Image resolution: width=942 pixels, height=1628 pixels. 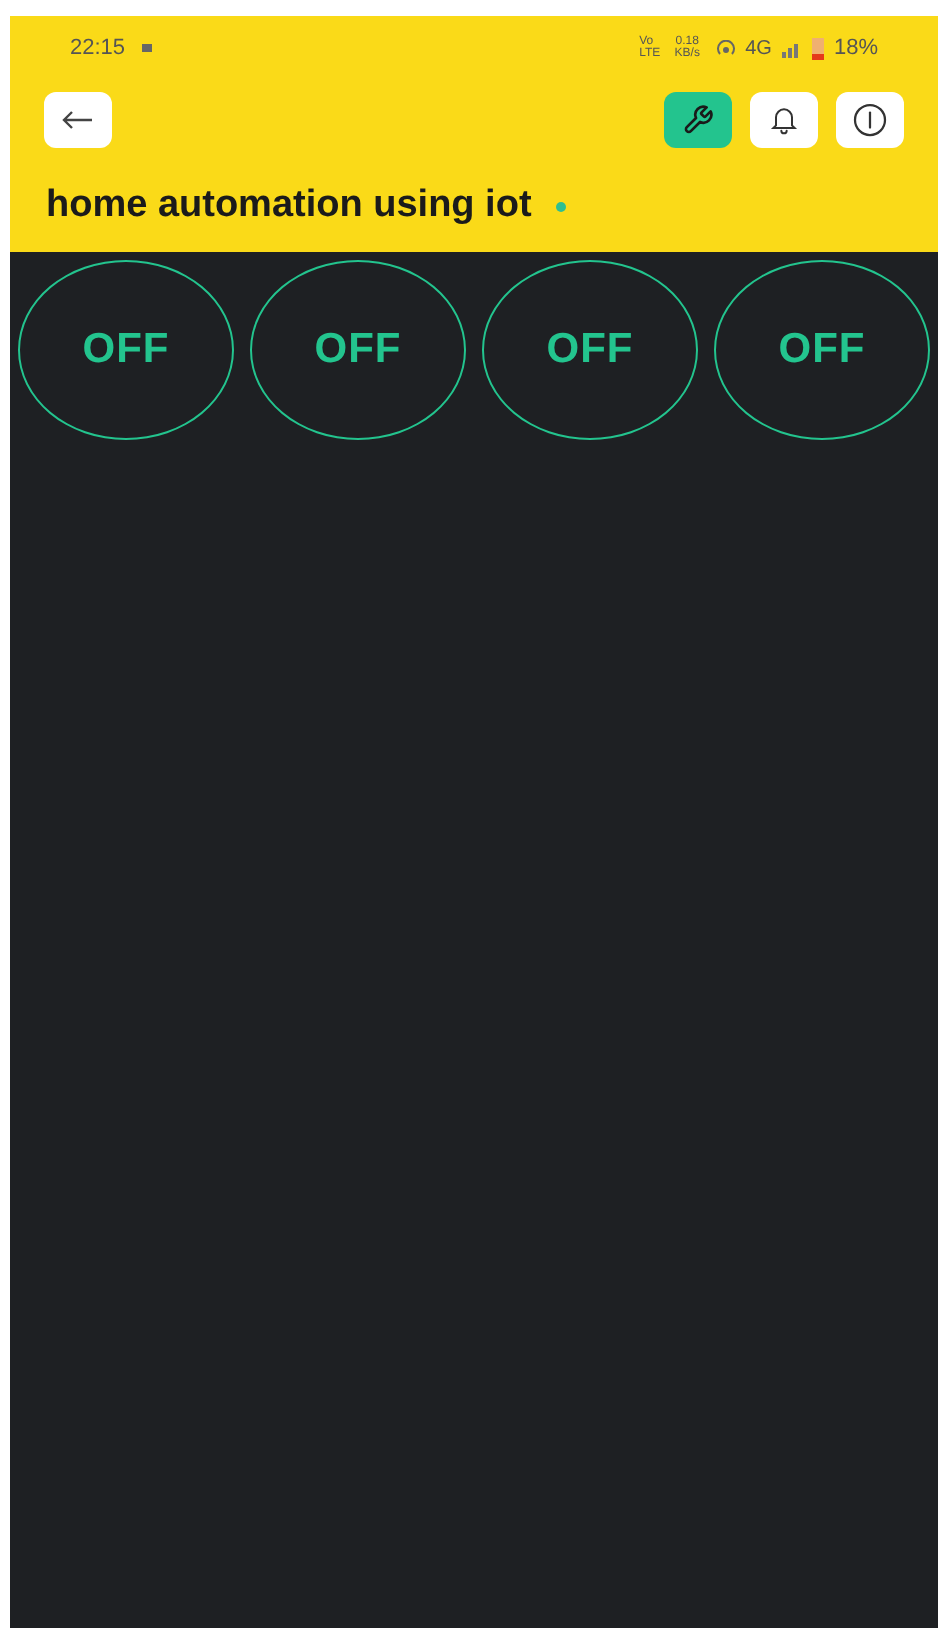 I want to click on bell-icon, so click(x=784, y=120).